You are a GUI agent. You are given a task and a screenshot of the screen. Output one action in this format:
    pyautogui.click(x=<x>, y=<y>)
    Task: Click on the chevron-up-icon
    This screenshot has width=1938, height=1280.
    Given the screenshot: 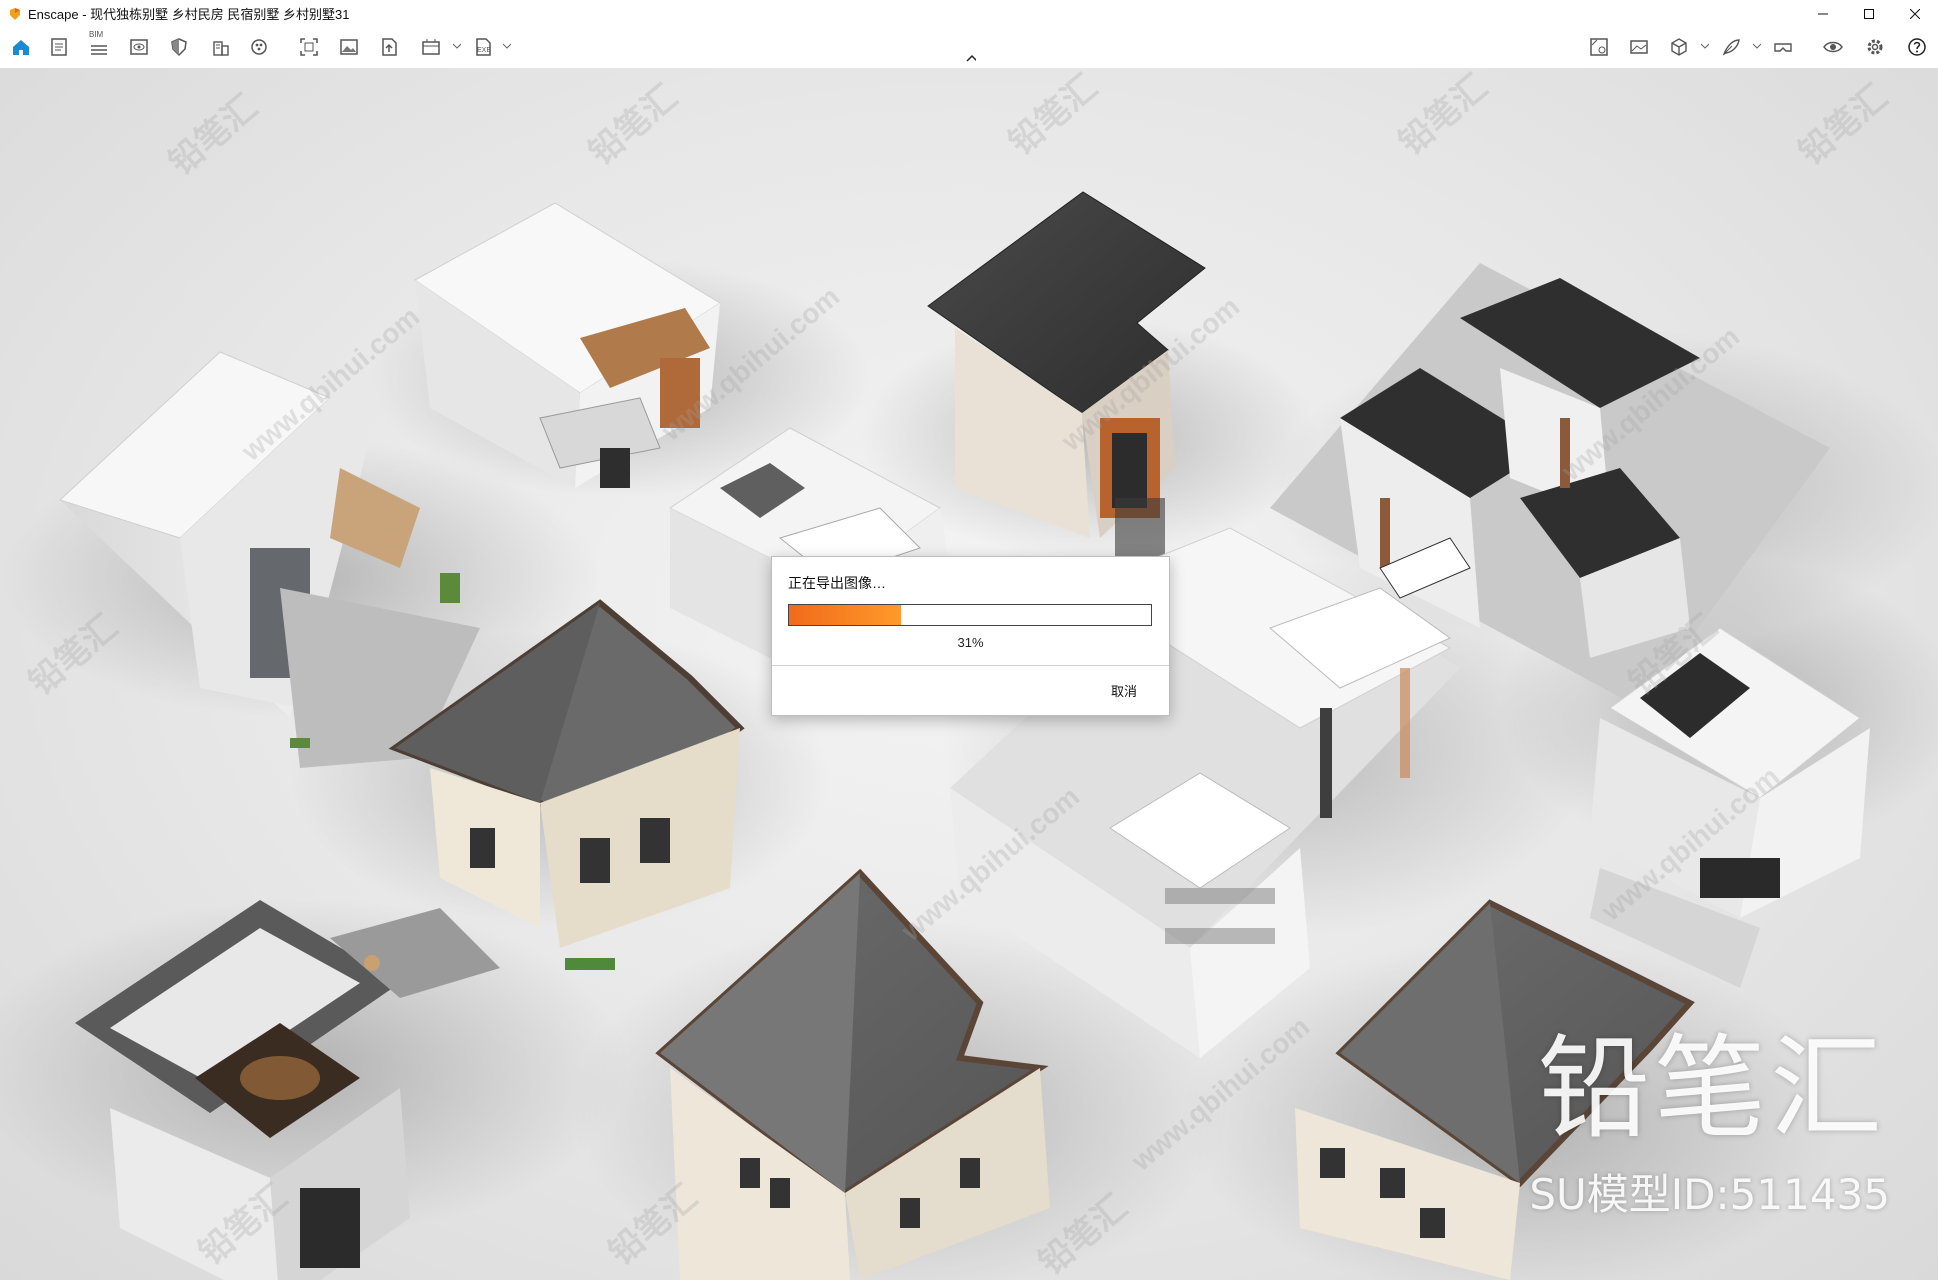 What is the action you would take?
    pyautogui.click(x=971, y=58)
    